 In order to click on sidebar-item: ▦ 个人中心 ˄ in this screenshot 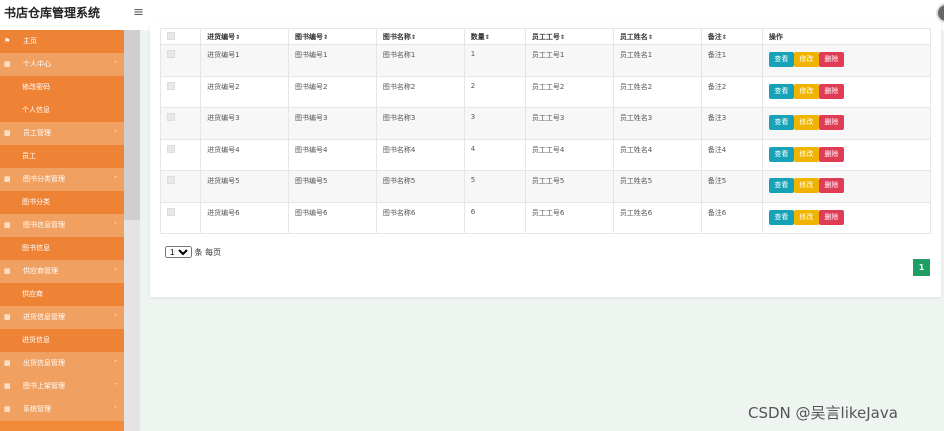, I will do `click(62, 64)`.